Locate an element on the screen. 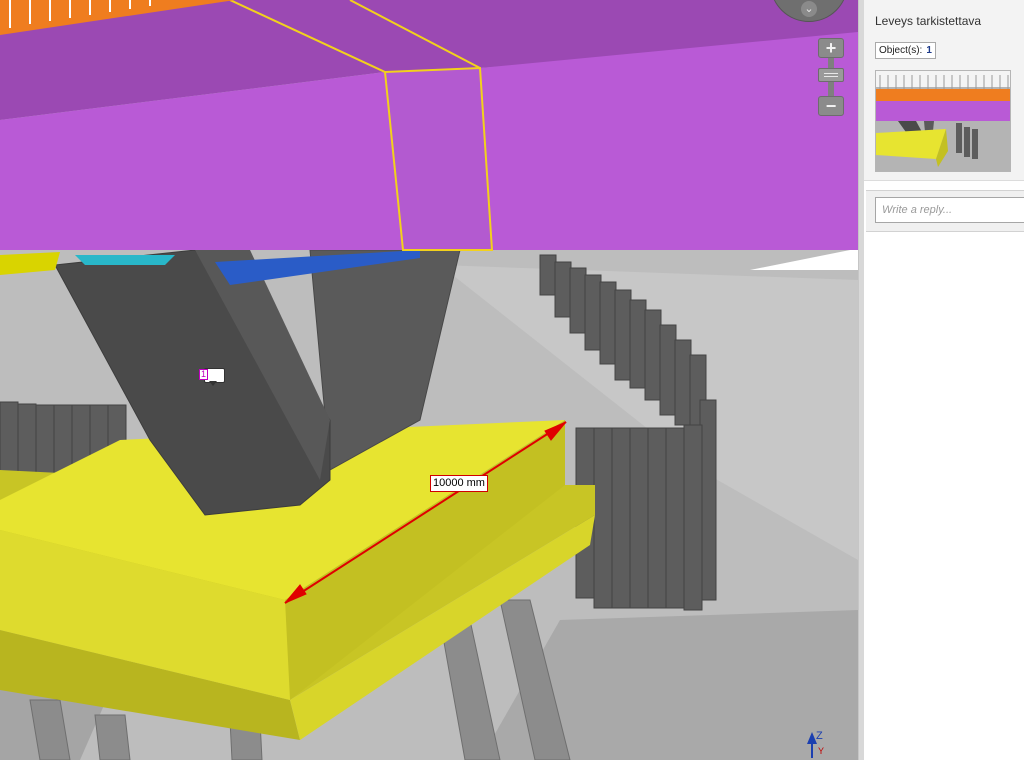 Image resolution: width=1024 pixels, height=760 pixels. comment-number: 1 is located at coordinates (204, 374).